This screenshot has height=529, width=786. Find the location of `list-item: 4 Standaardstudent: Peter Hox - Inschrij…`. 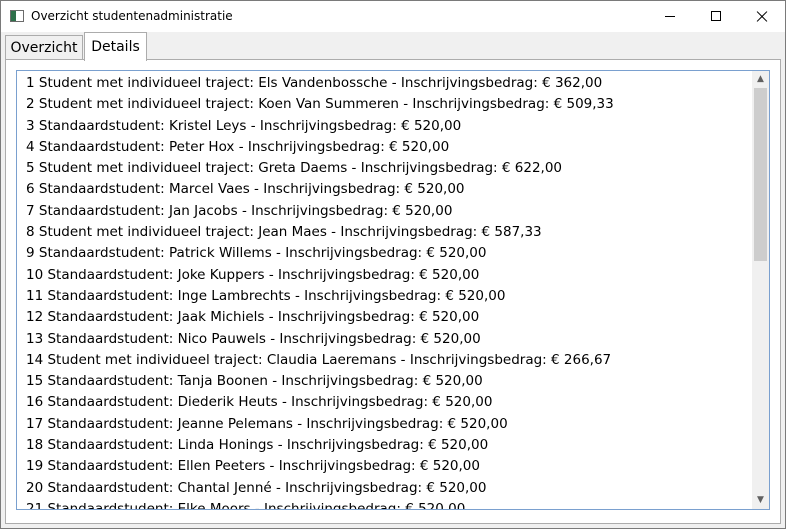

list-item: 4 Standaardstudent: Peter Hox - Inschrij… is located at coordinates (388, 147).